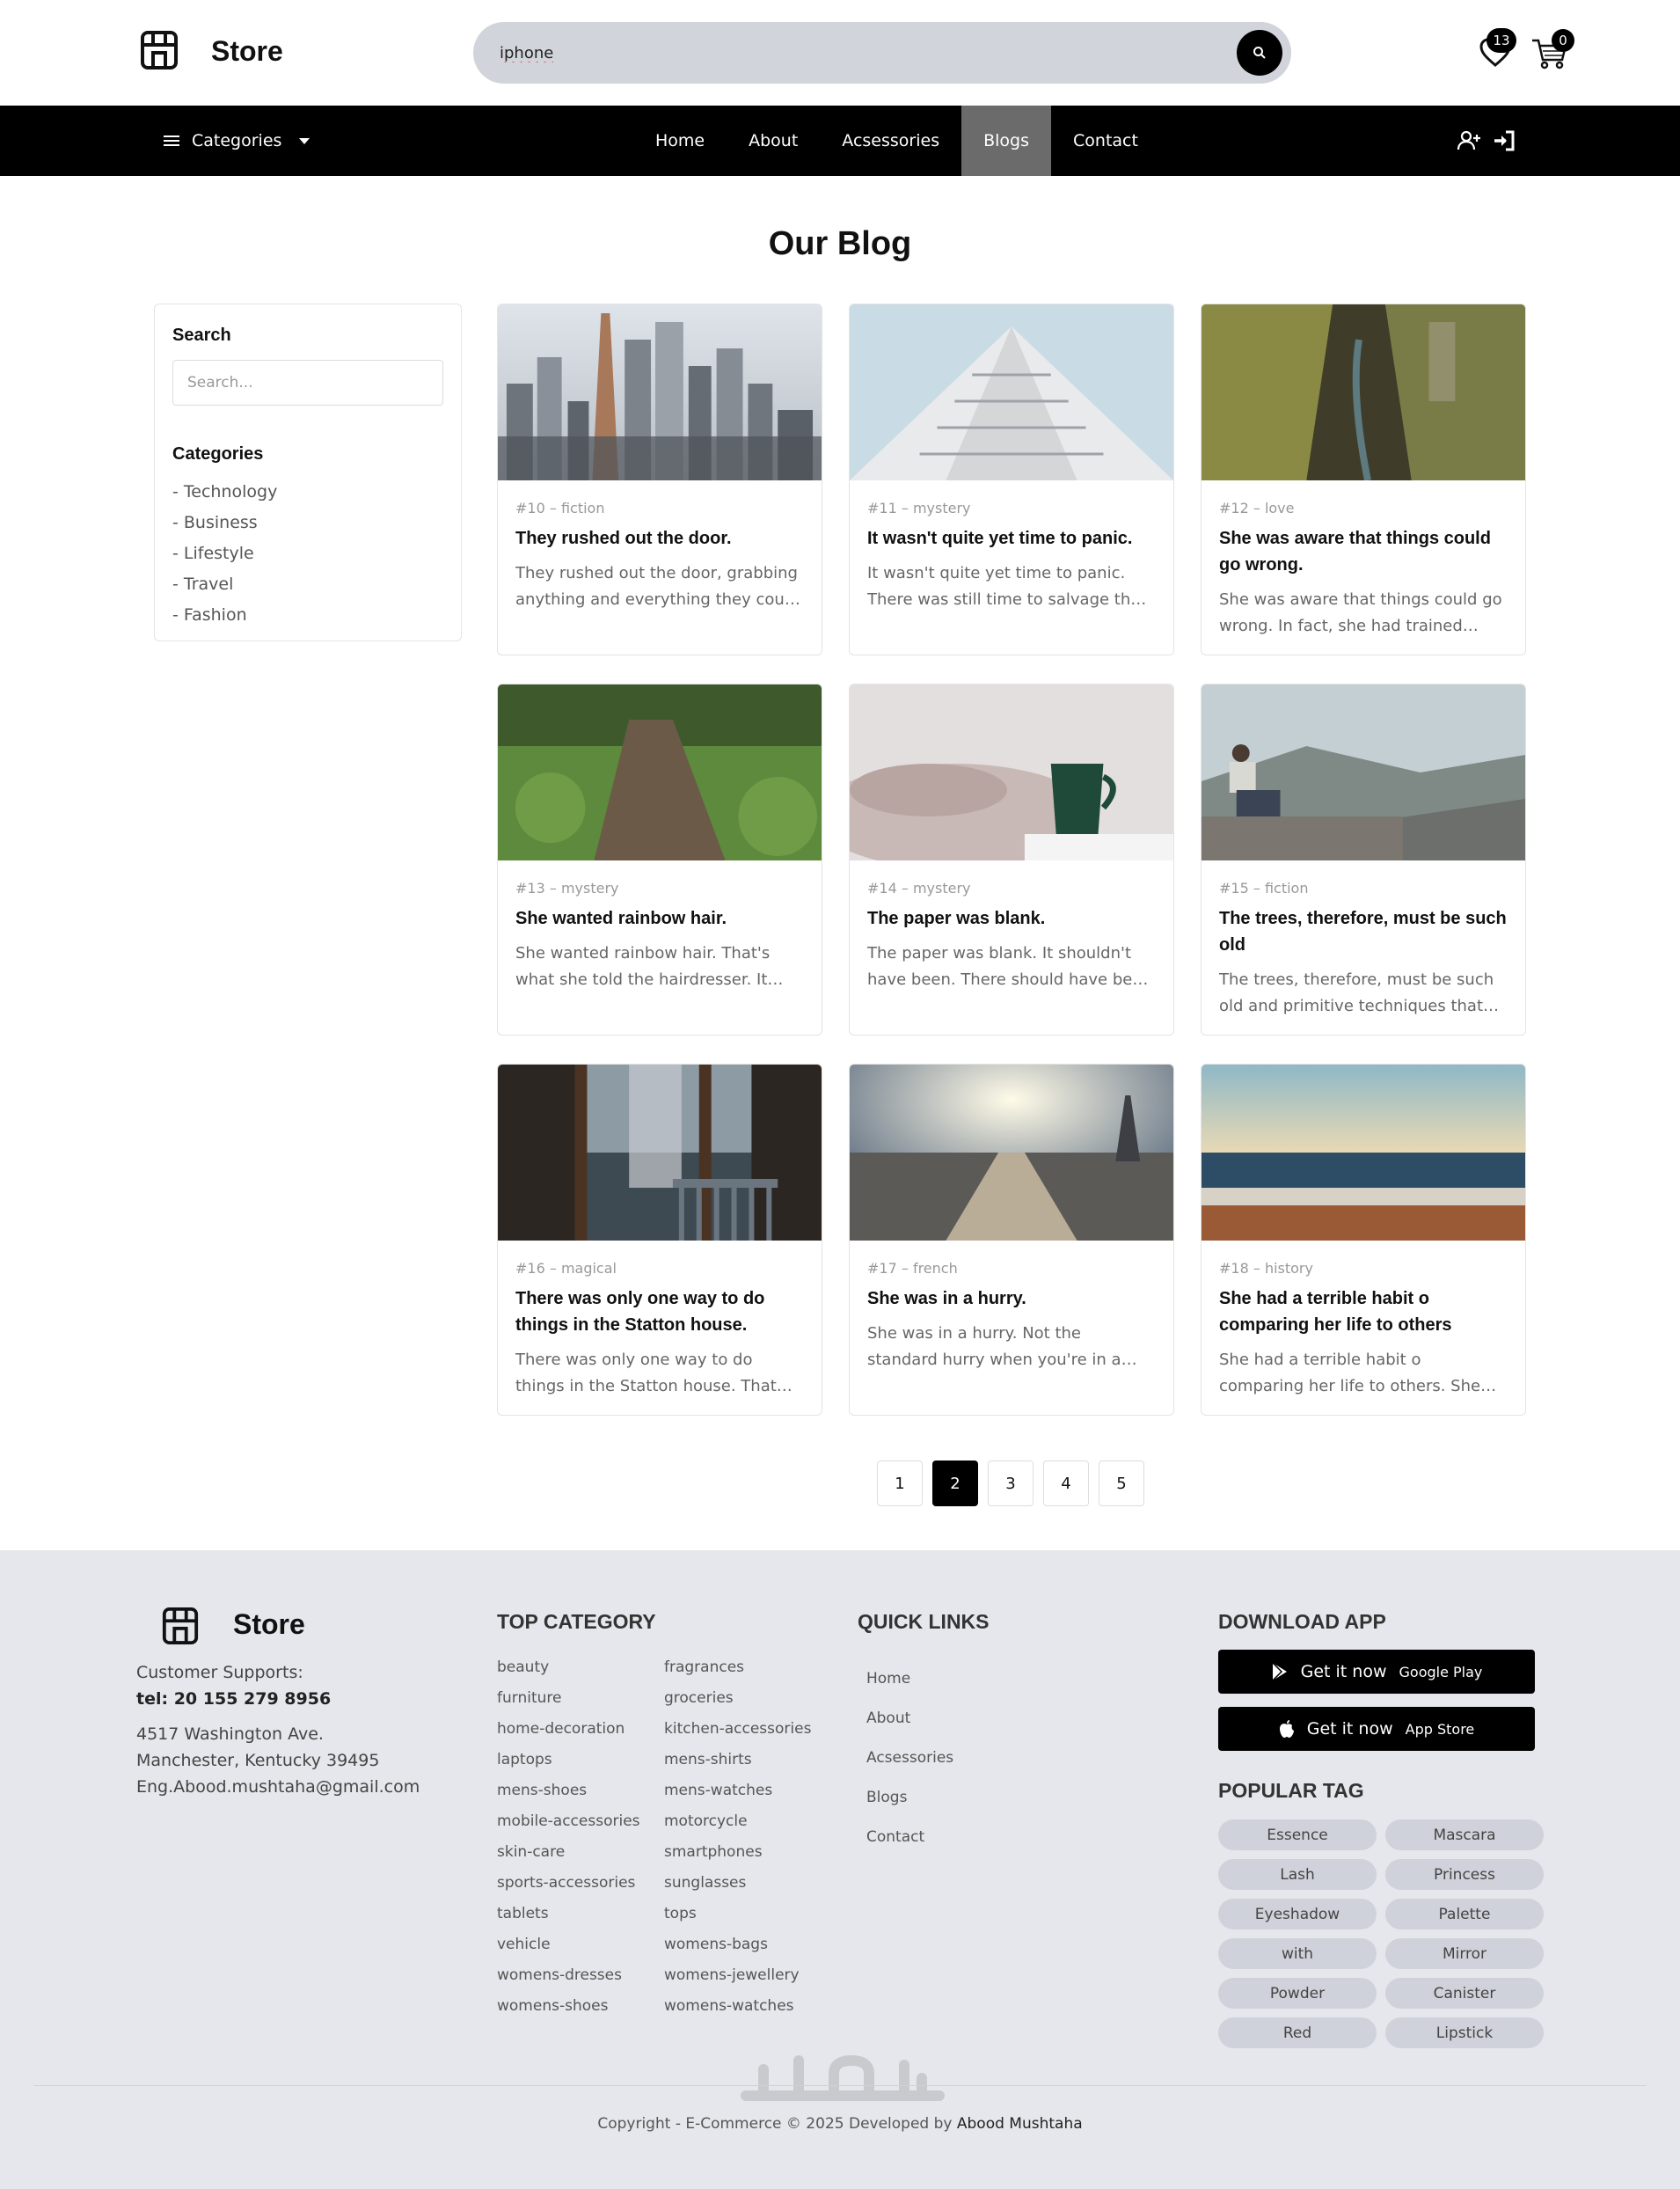 This screenshot has height=2189, width=1680. I want to click on post-meta: #11 – mystery, so click(919, 508).